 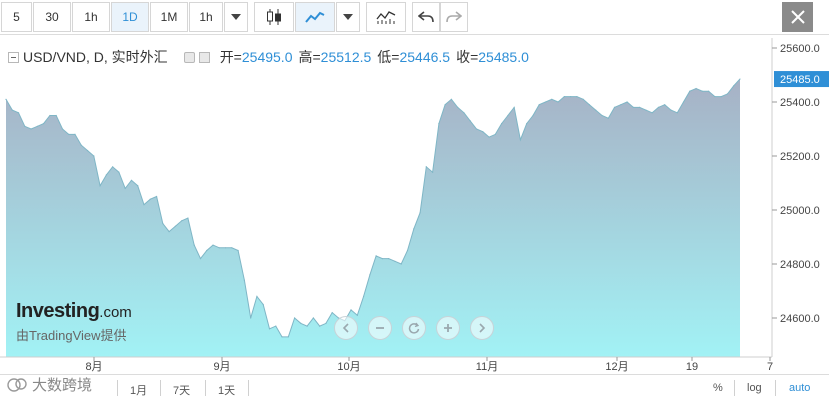 I want to click on x-tick-label: 19, so click(x=692, y=367).